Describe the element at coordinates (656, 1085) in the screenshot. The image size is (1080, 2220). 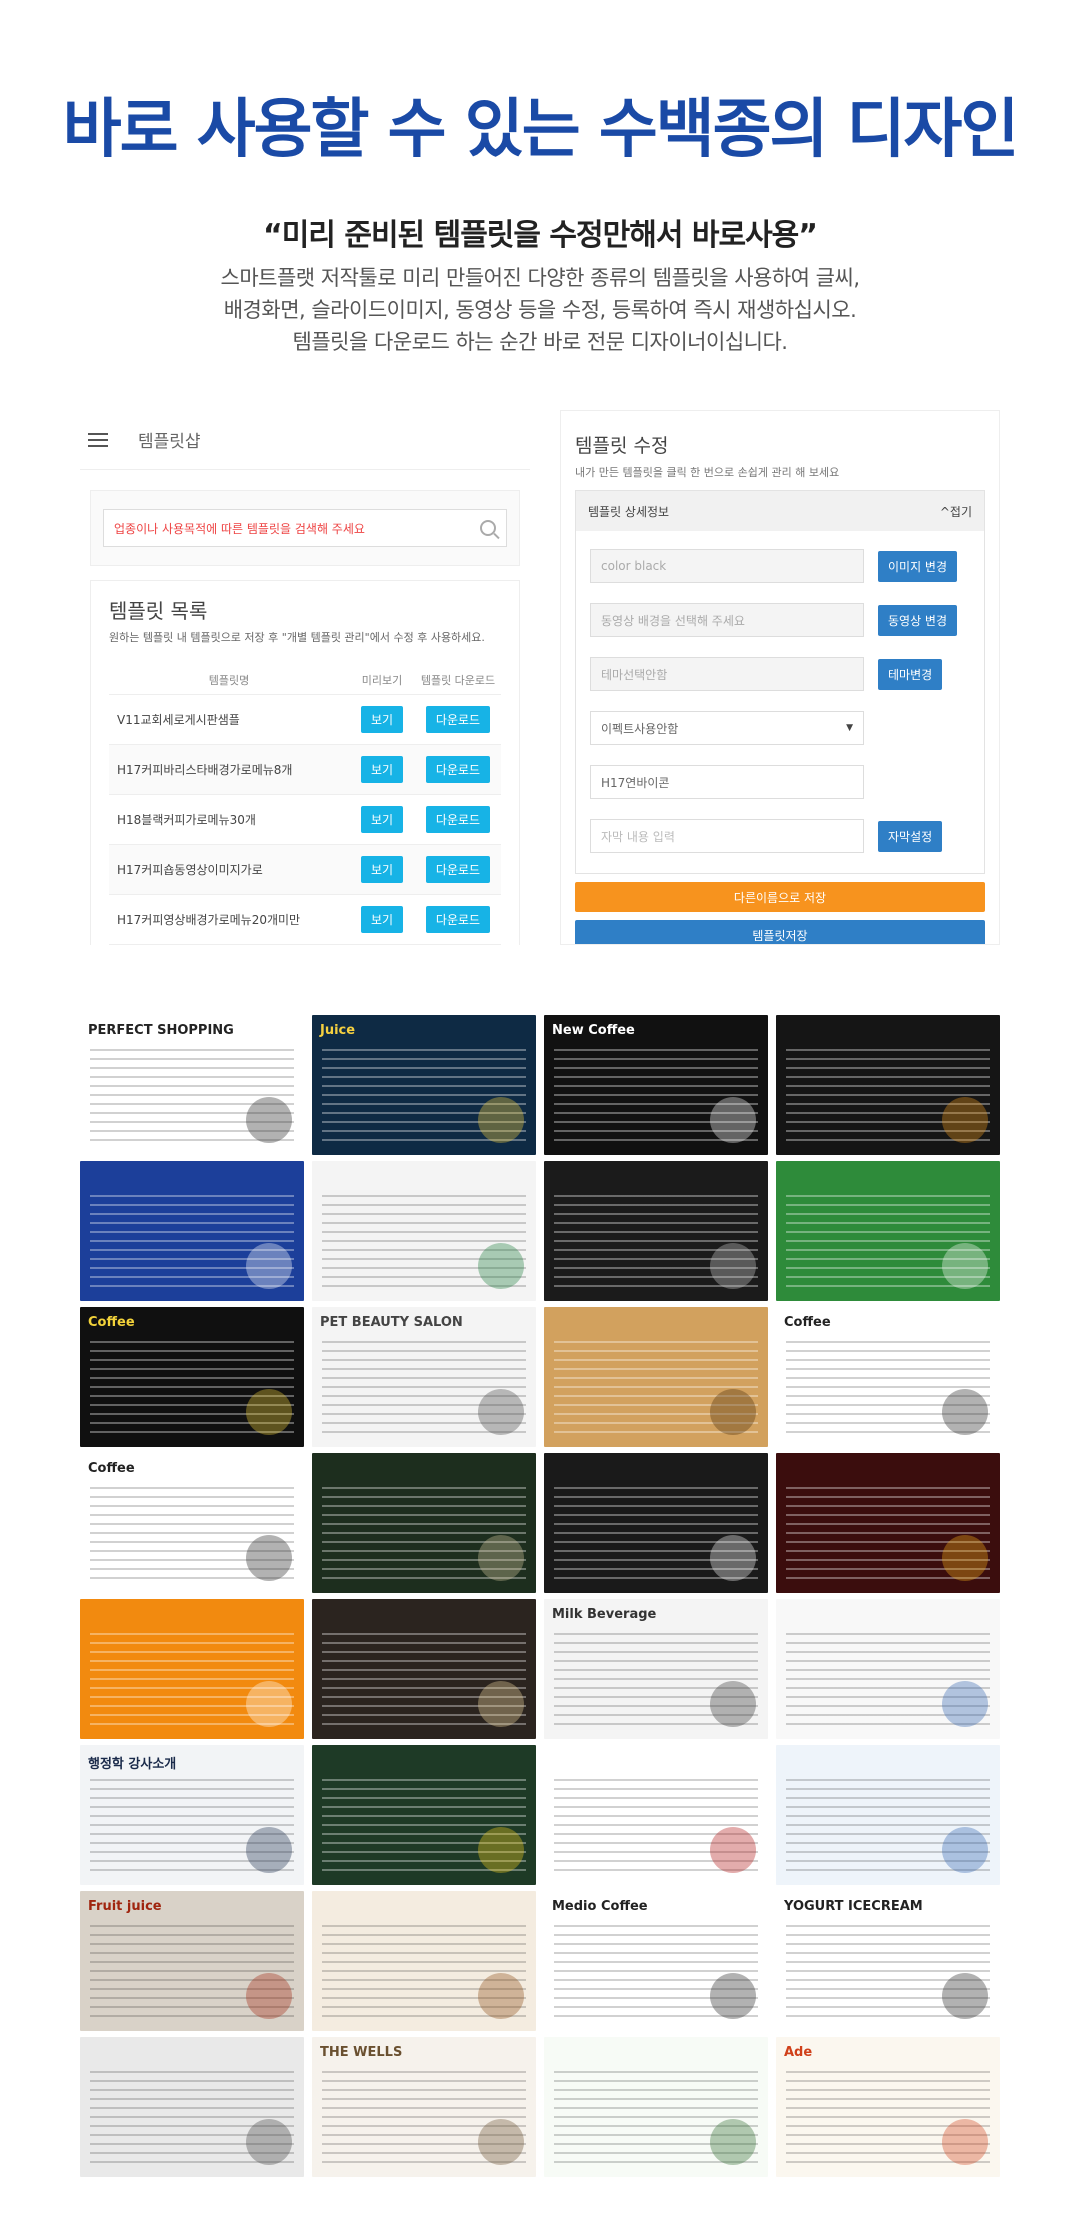
I see `template-thumbnail: New Coffee` at that location.